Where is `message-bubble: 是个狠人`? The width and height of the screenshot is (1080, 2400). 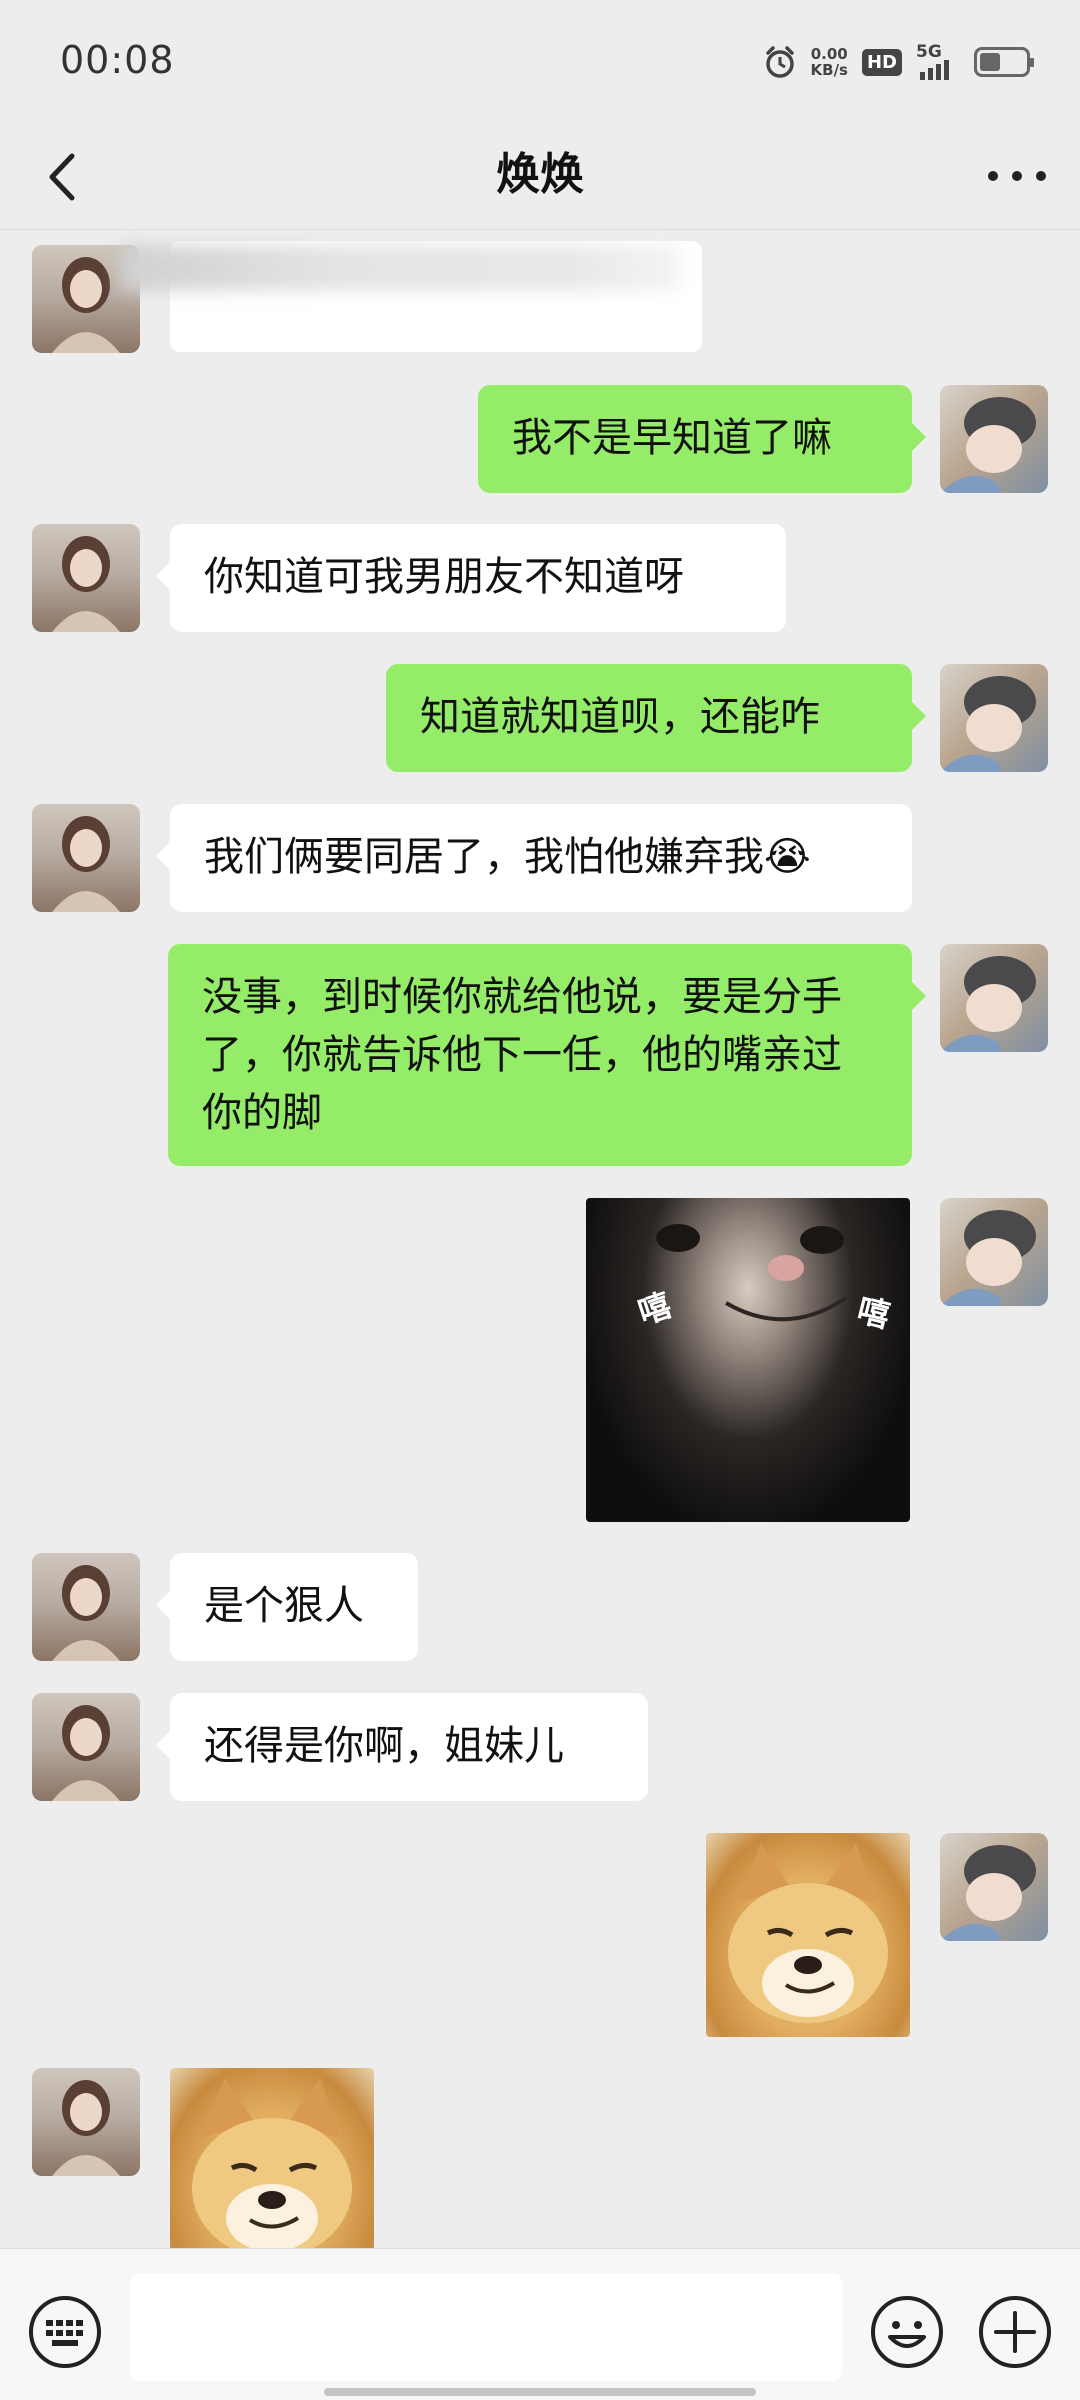 message-bubble: 是个狠人 is located at coordinates (287, 1607).